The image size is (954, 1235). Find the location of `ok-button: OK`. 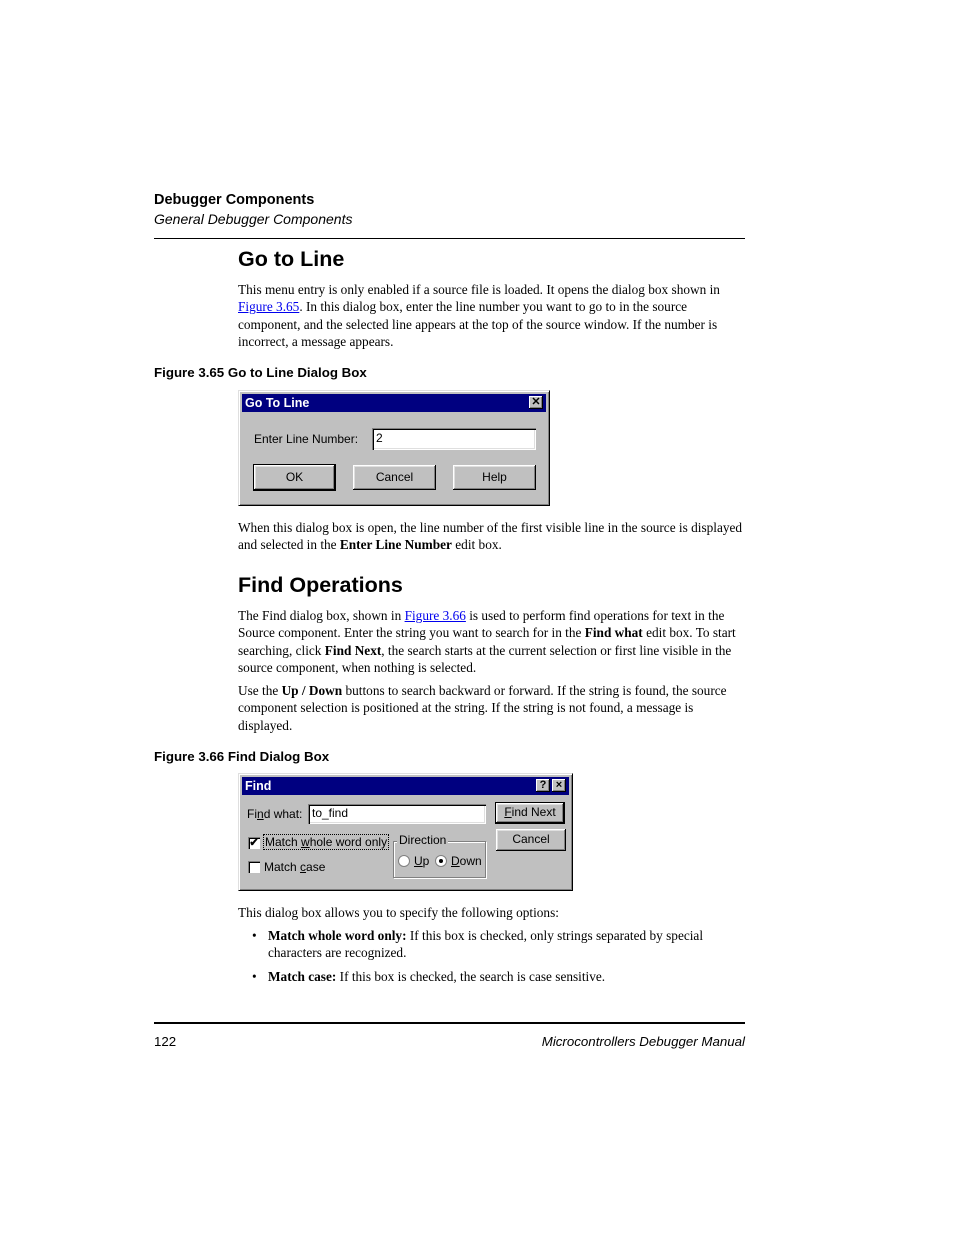

ok-button: OK is located at coordinates (294, 477).